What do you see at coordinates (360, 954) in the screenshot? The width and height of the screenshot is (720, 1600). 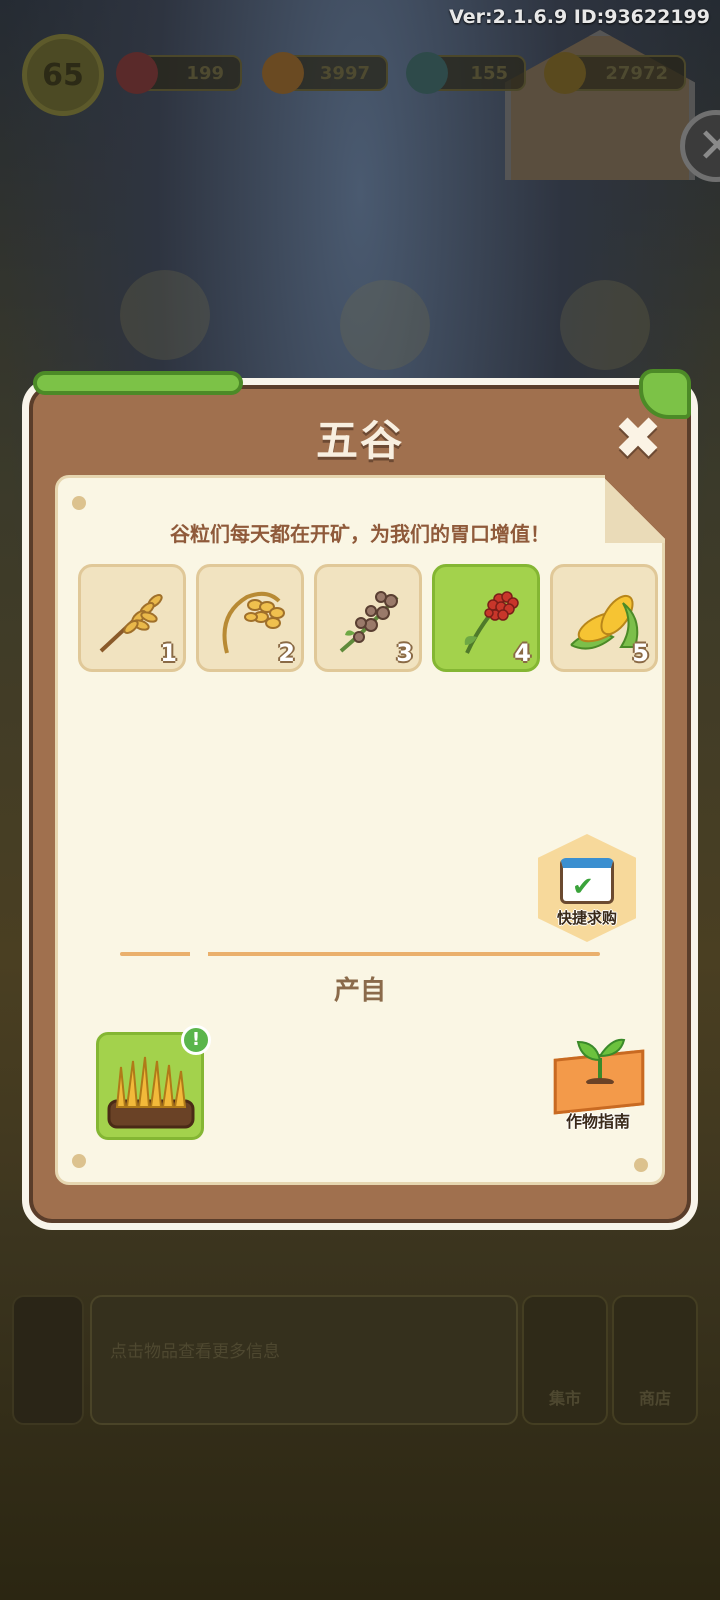 I see `section-divider` at bounding box center [360, 954].